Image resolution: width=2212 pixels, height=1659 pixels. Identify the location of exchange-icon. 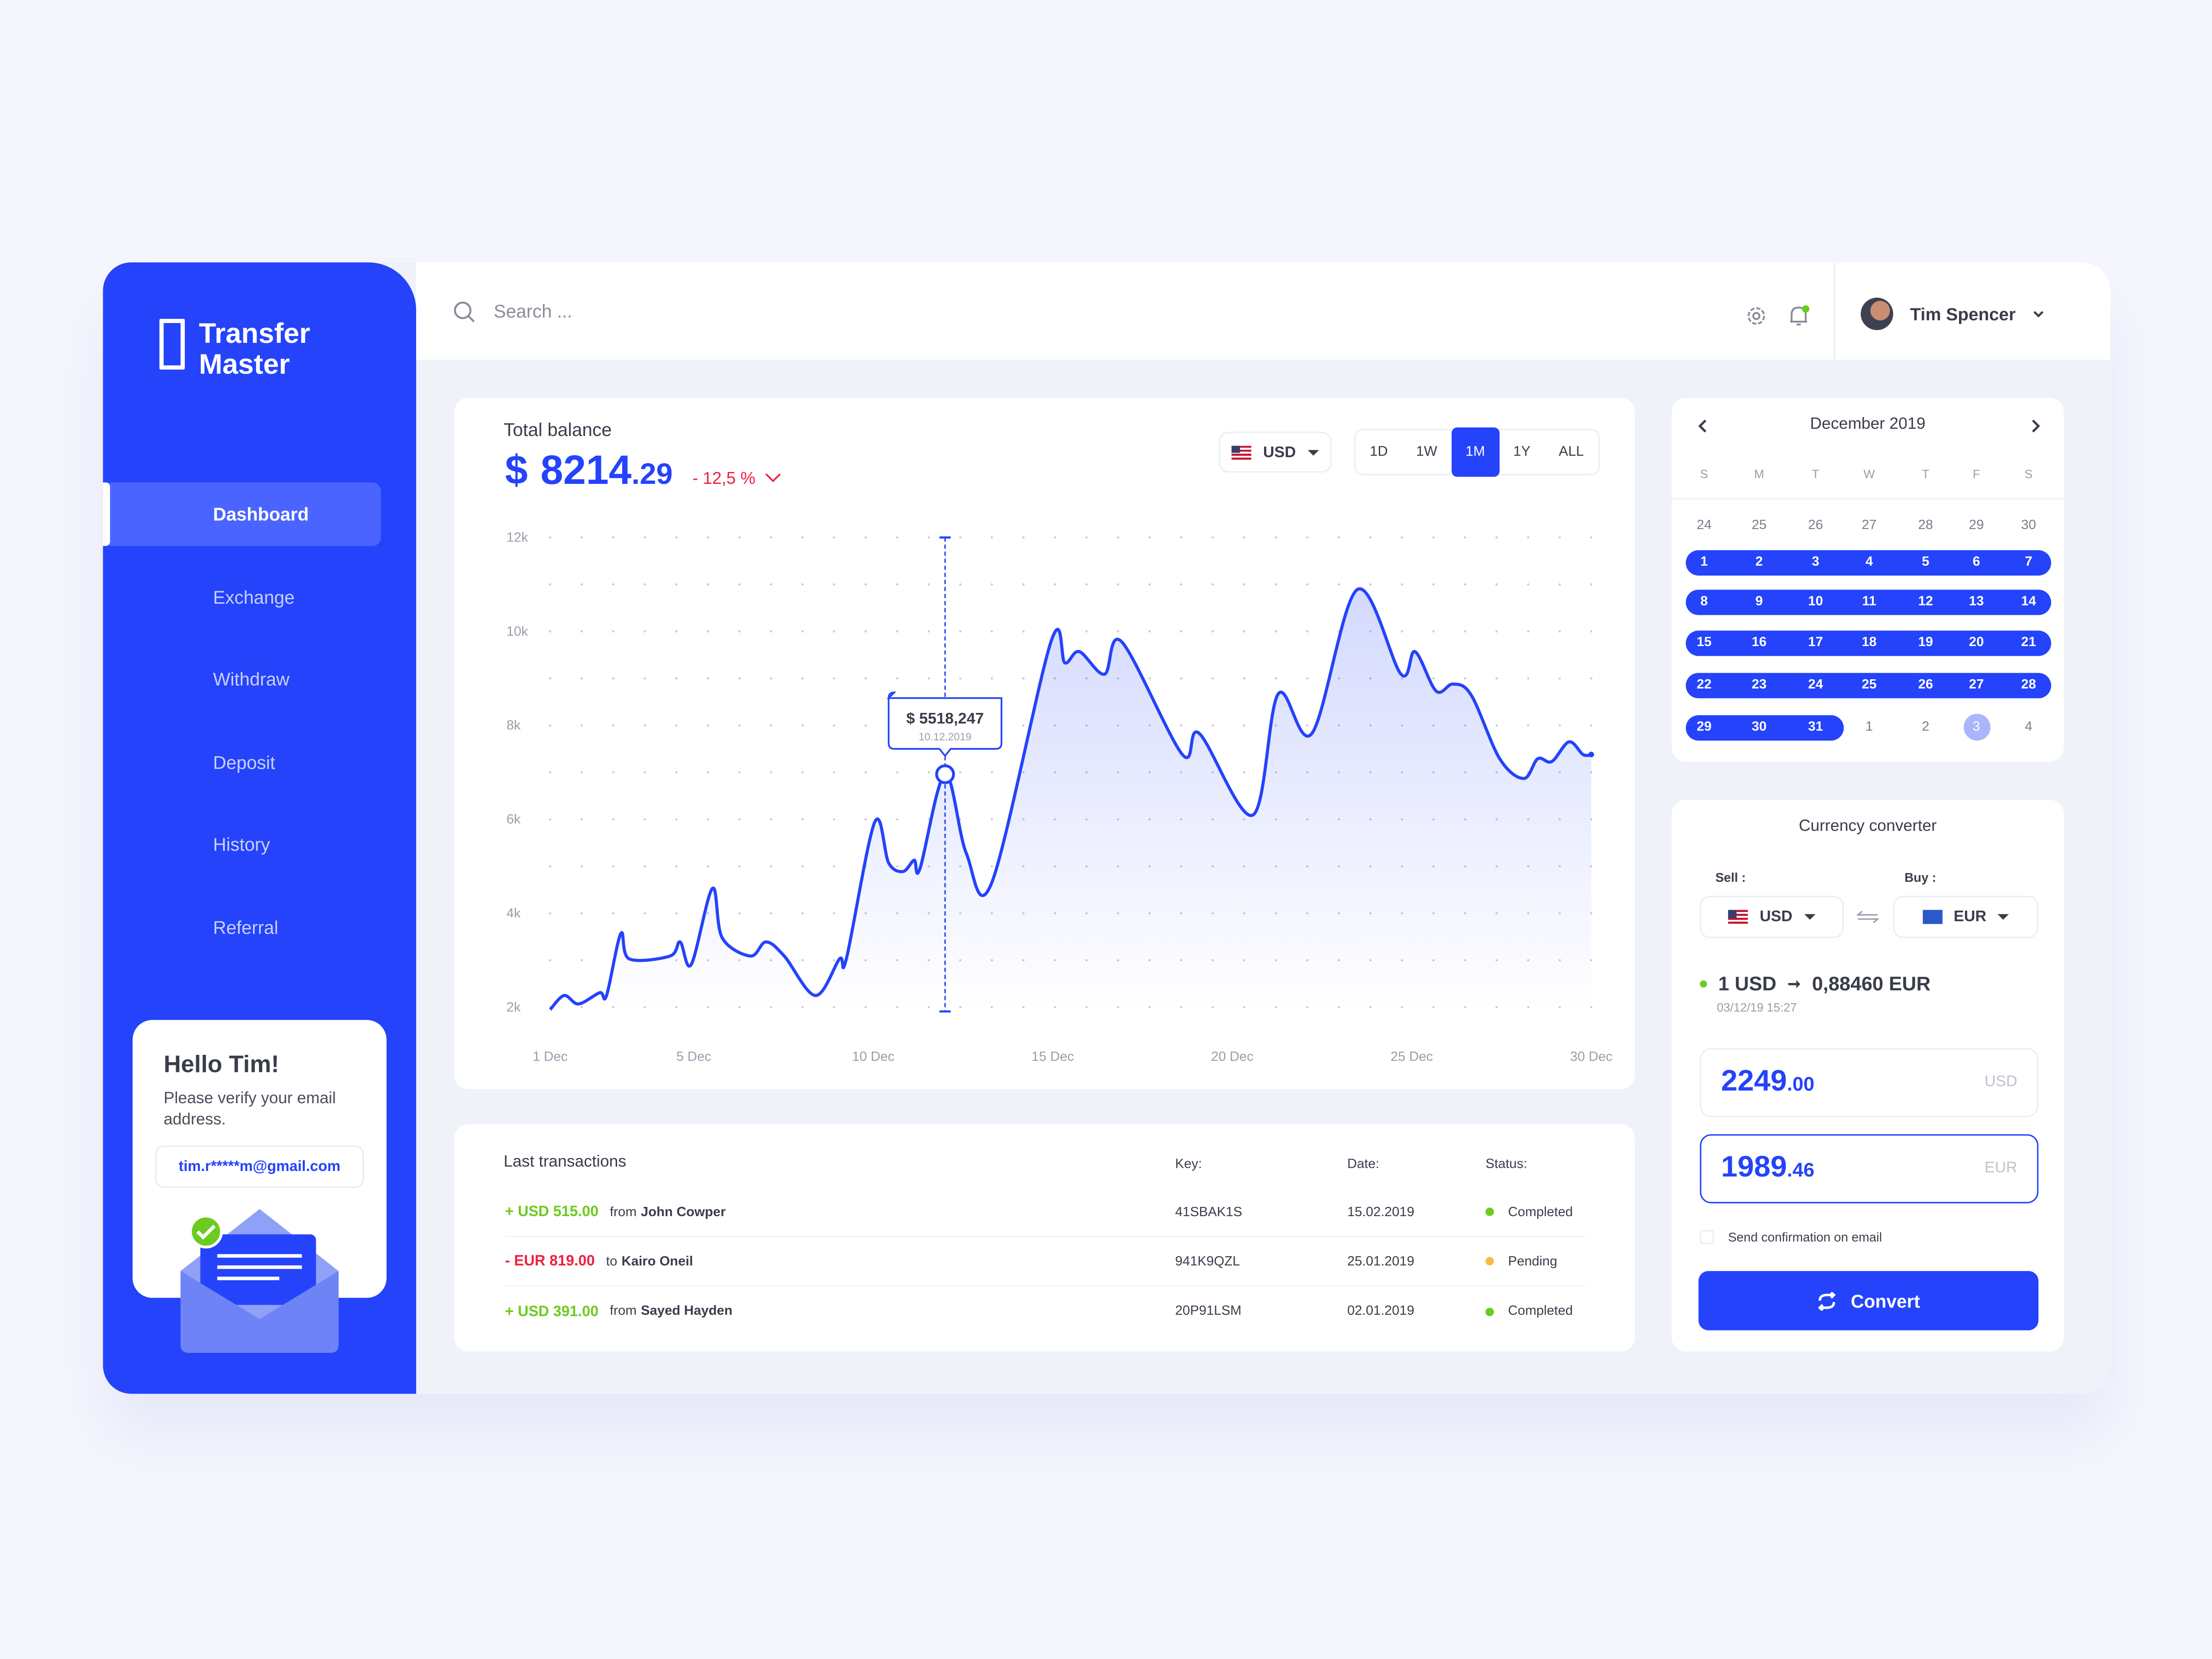
(177, 596).